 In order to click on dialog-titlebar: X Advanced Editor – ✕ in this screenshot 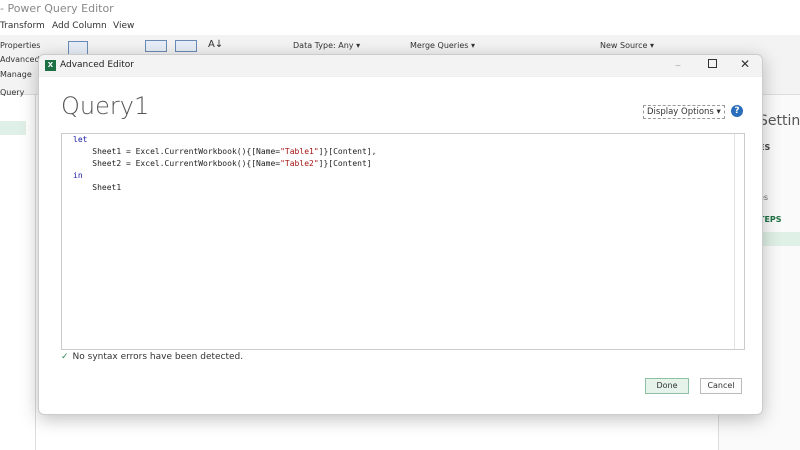, I will do `click(400, 66)`.